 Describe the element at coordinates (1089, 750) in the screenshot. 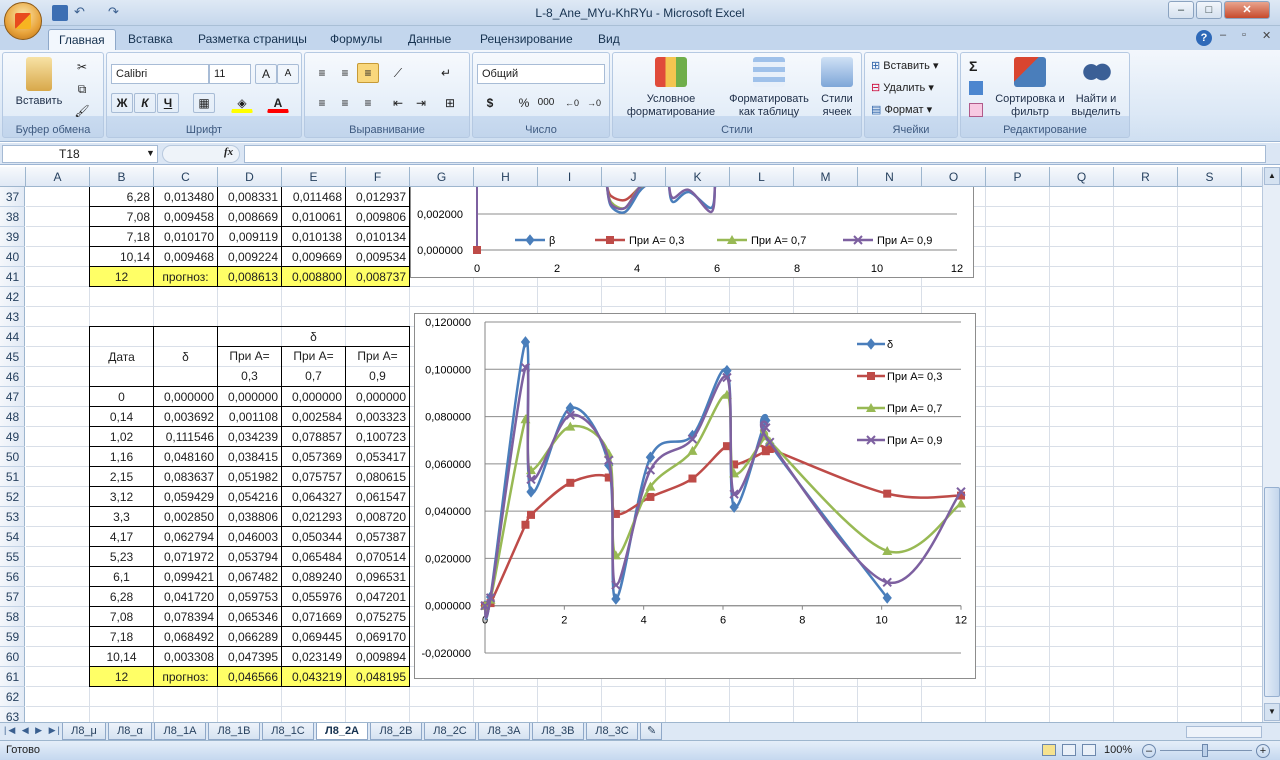

I see `page-break-view-icon` at that location.